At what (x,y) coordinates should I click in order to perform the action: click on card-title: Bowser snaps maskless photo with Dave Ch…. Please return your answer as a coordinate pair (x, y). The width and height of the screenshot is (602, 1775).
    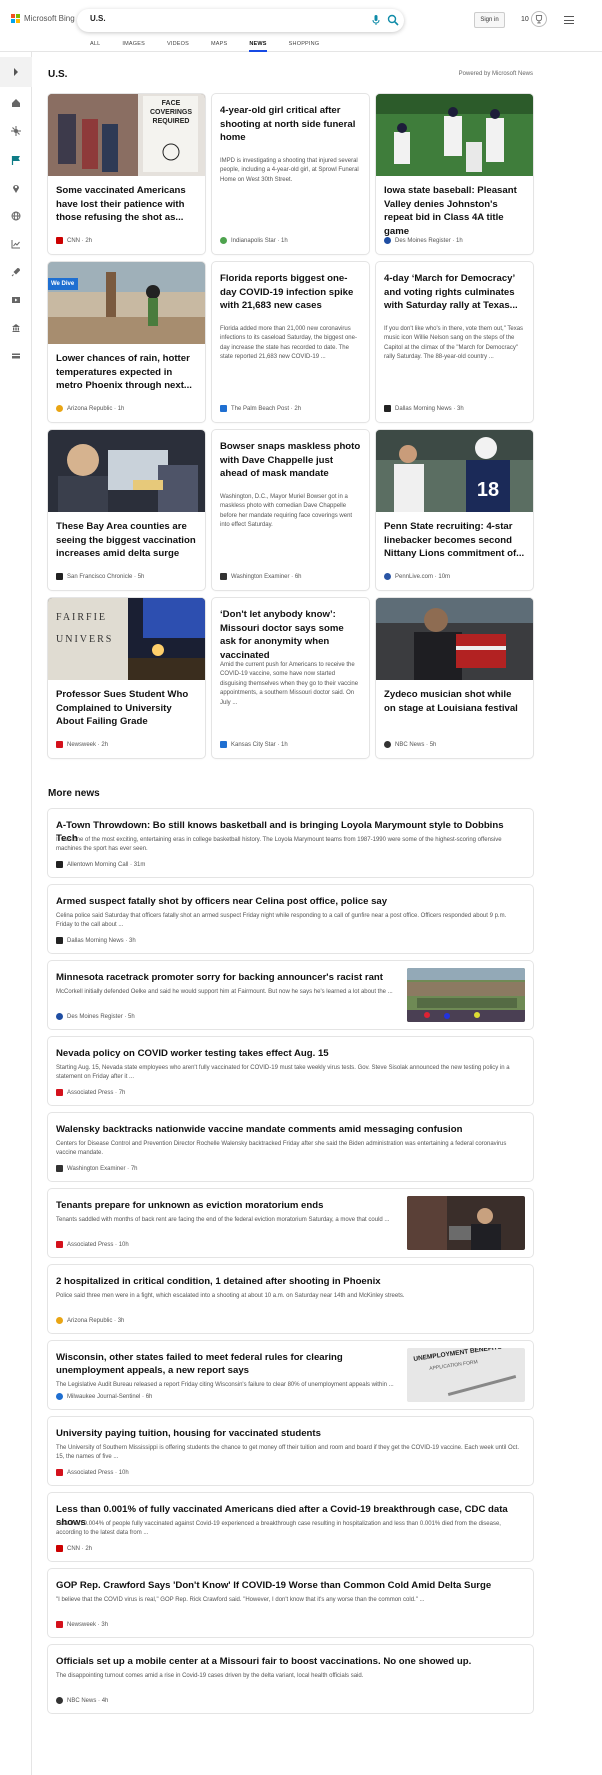
    Looking at the image, I should click on (290, 460).